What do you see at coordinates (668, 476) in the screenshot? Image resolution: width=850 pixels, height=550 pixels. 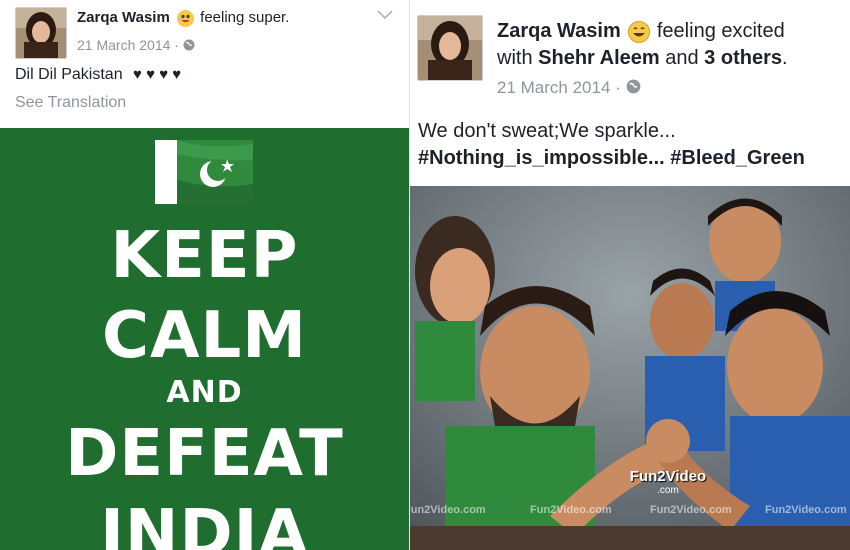 I see `logo-text: Fun2Video` at bounding box center [668, 476].